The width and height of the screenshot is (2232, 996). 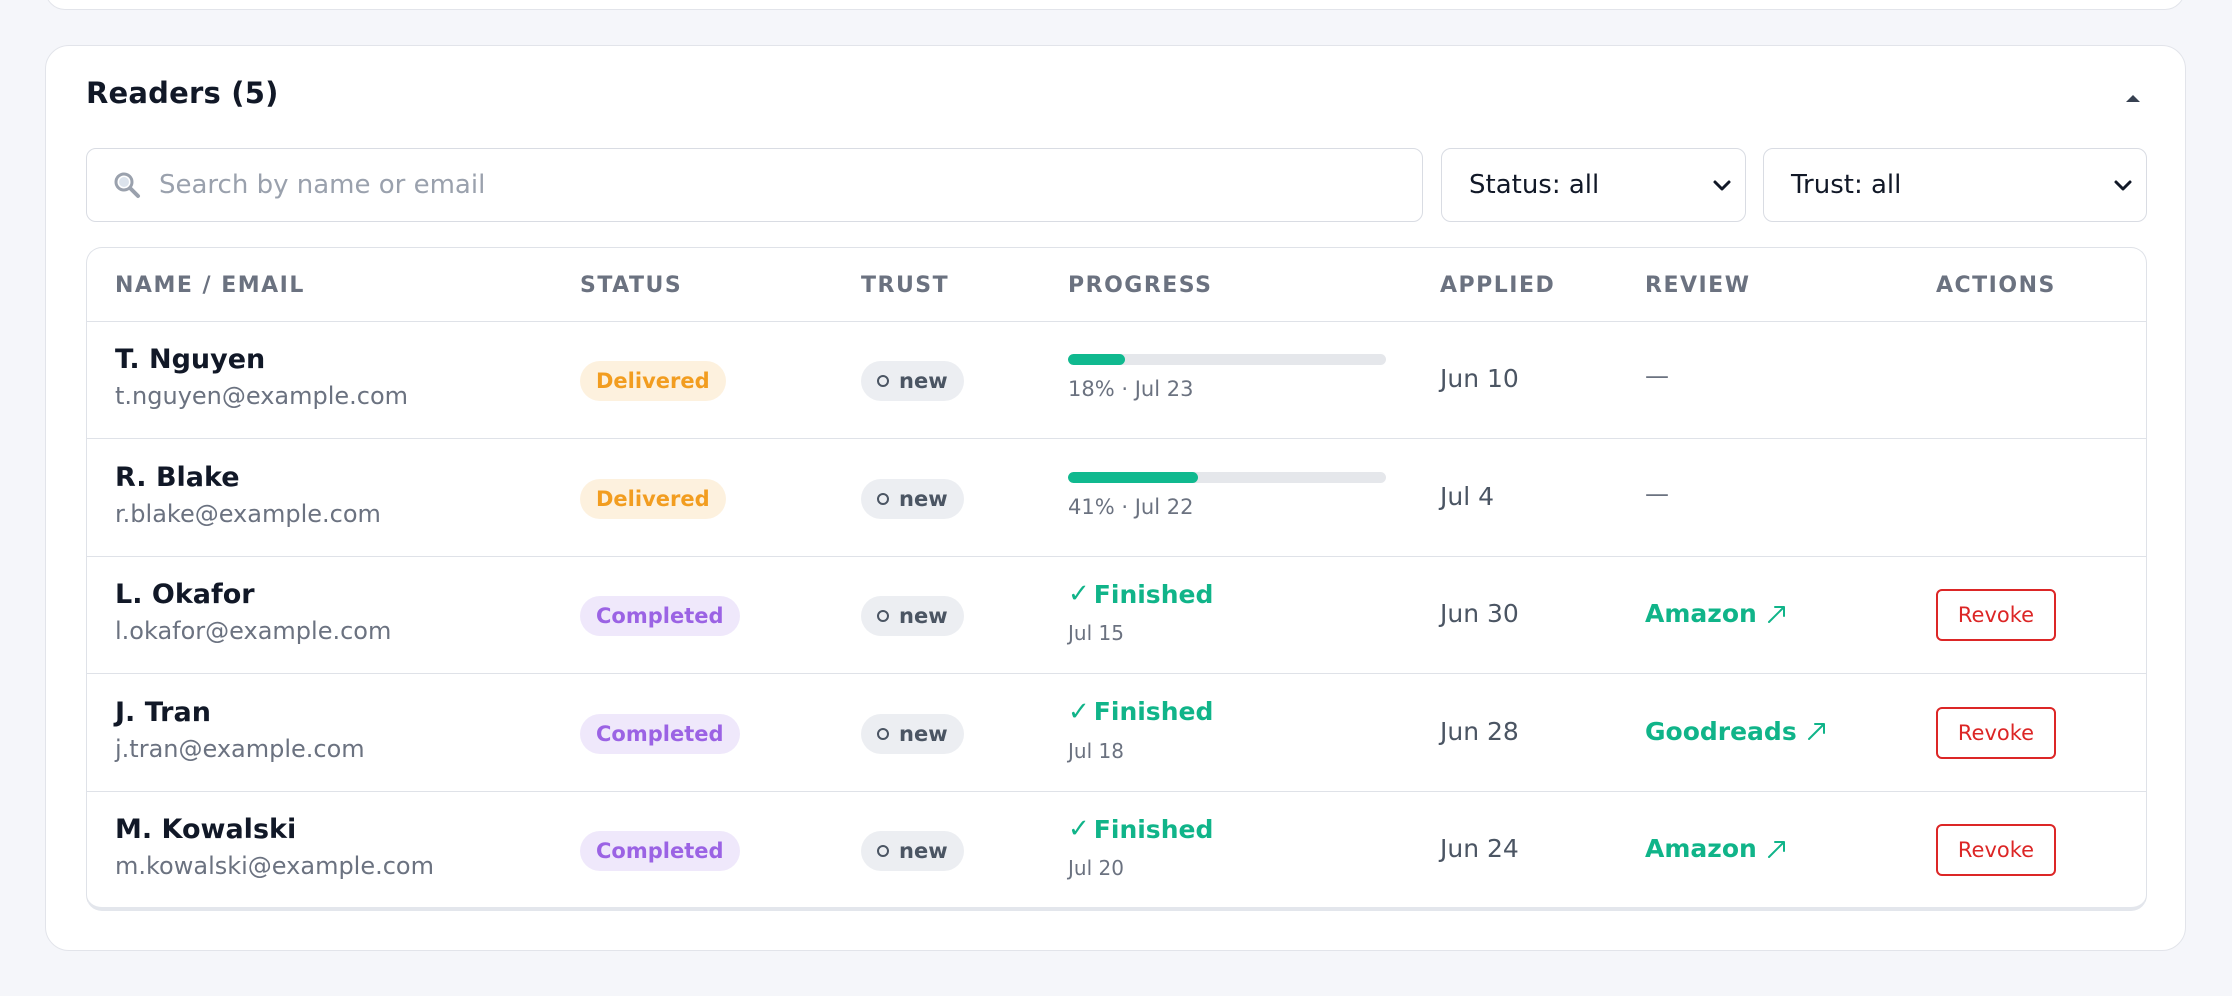 What do you see at coordinates (1096, 750) in the screenshot?
I see `finished-date: Jul 18` at bounding box center [1096, 750].